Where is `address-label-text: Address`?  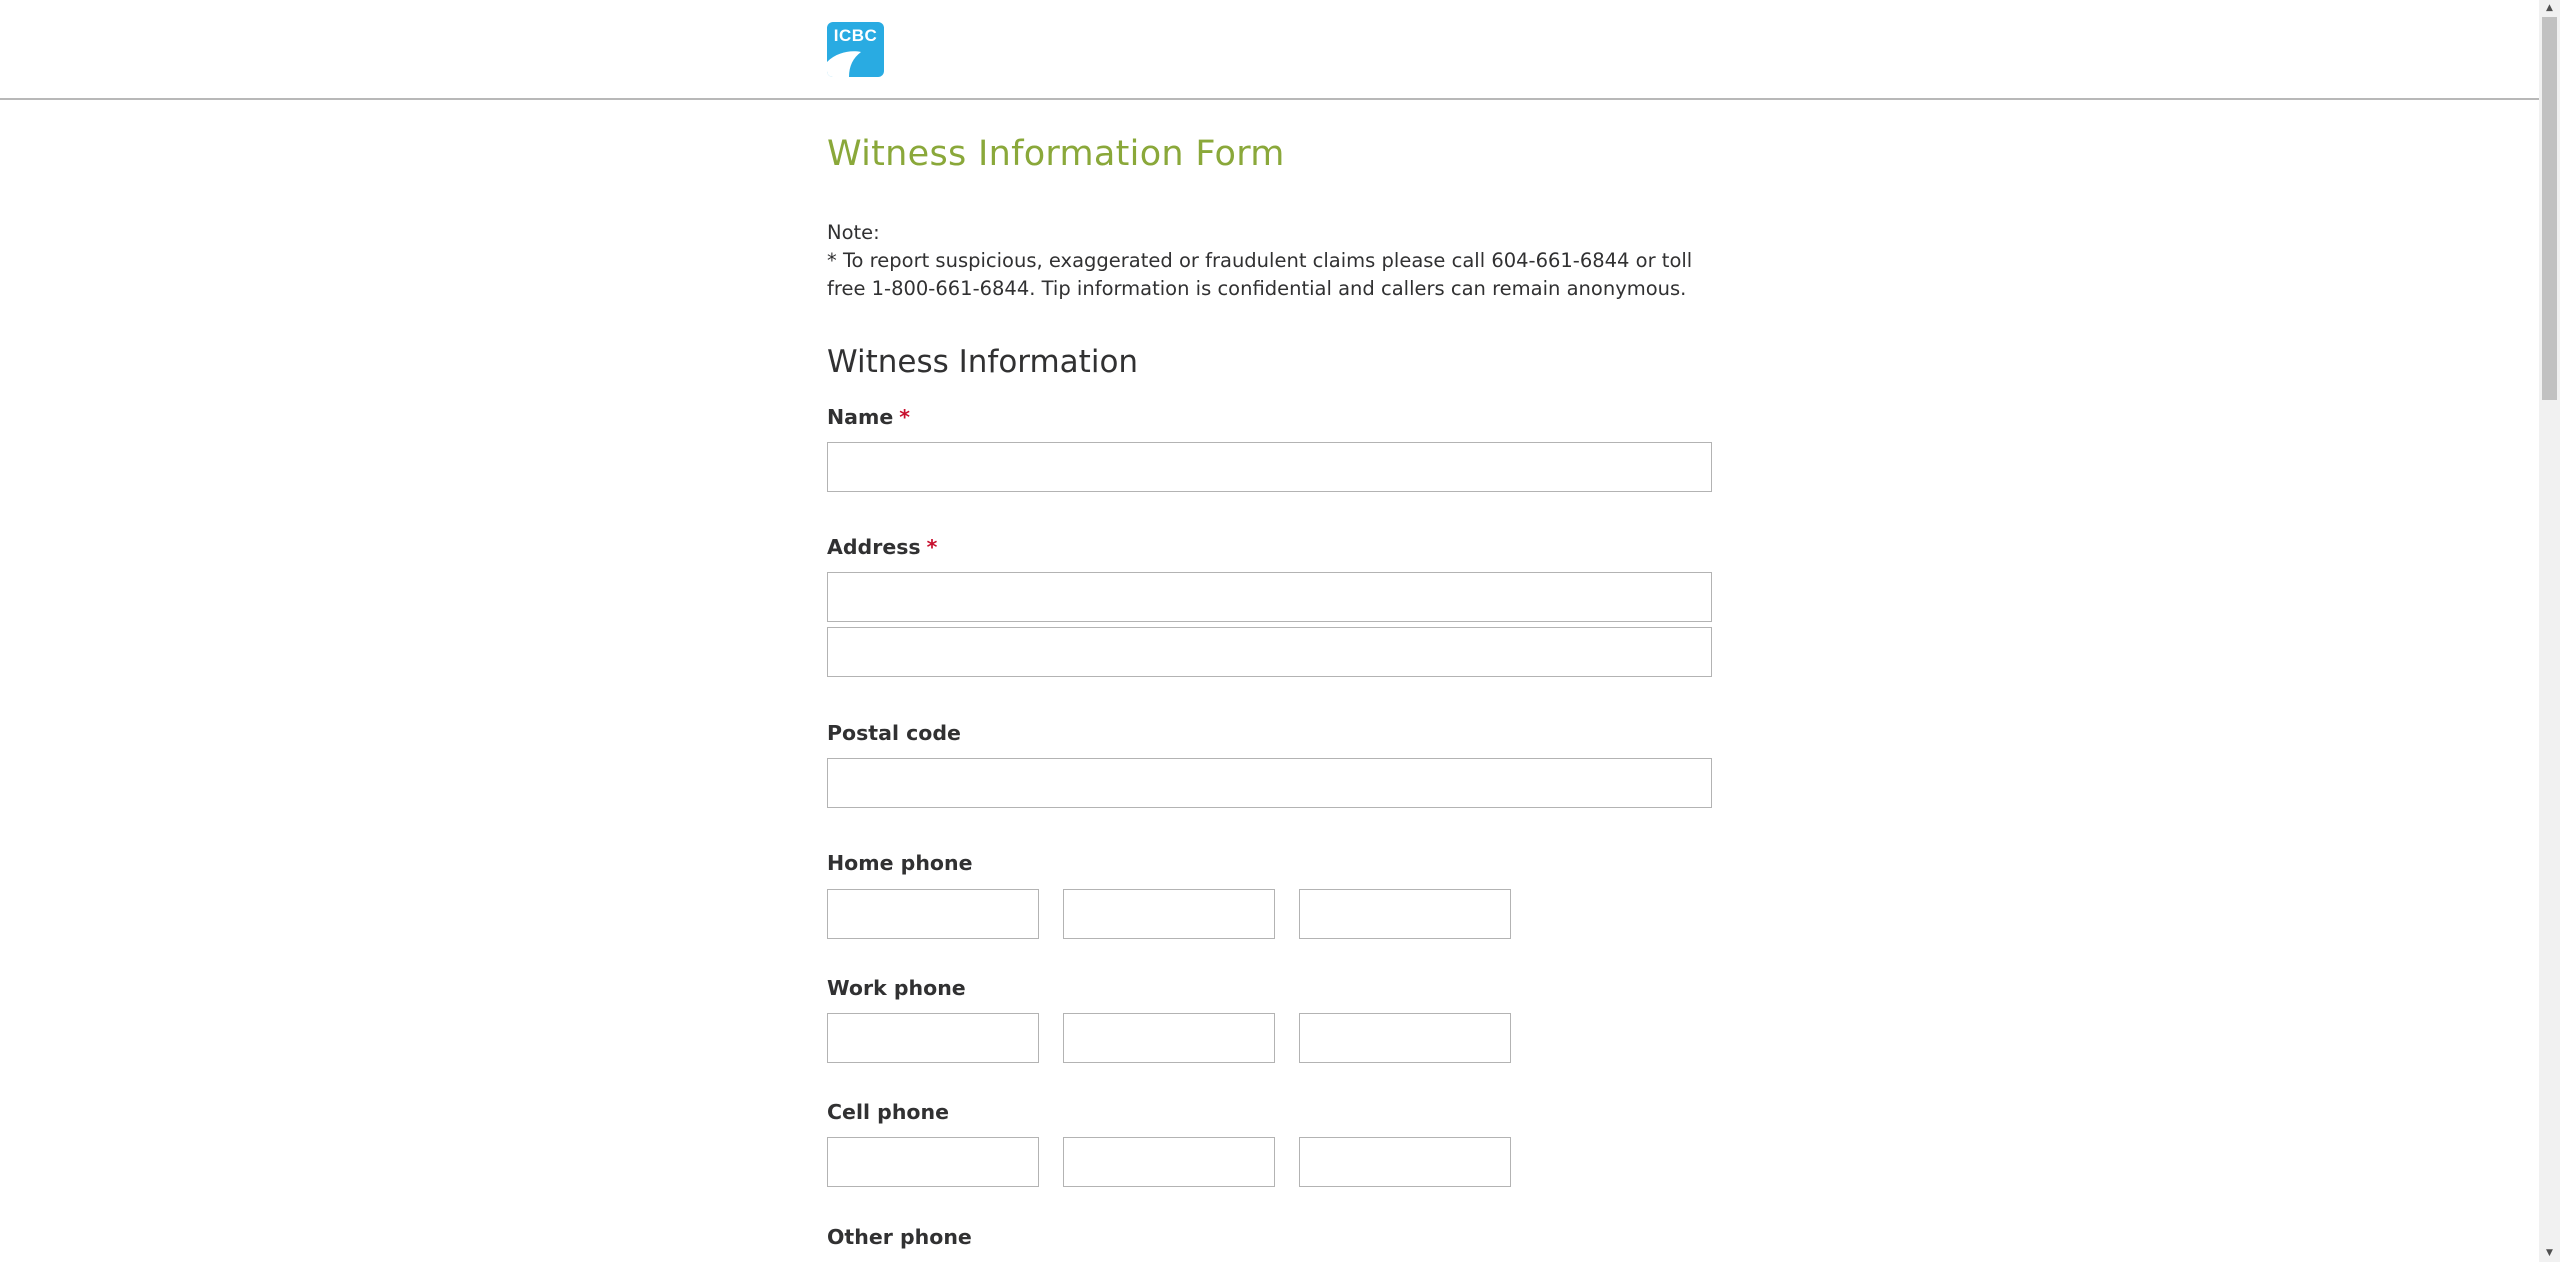 address-label-text: Address is located at coordinates (874, 547).